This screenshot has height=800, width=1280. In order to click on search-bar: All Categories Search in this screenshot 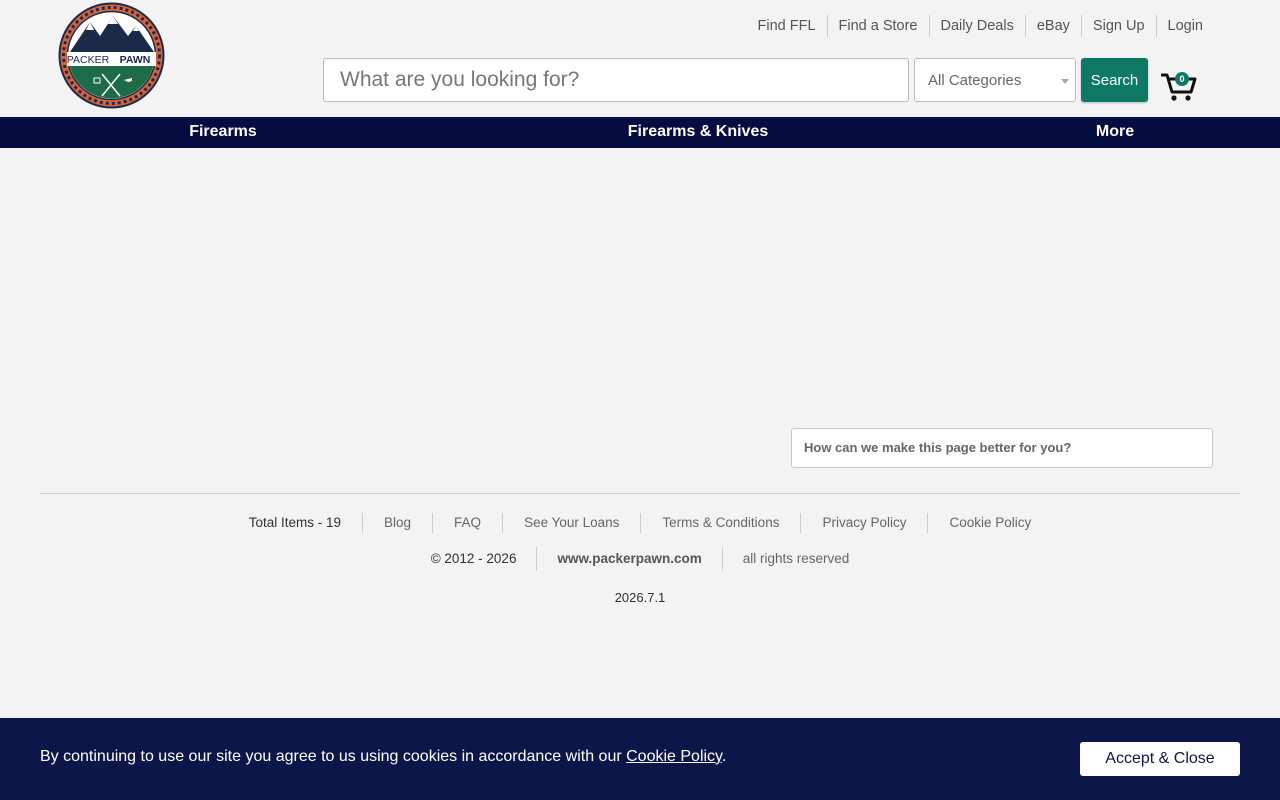, I will do `click(735, 80)`.